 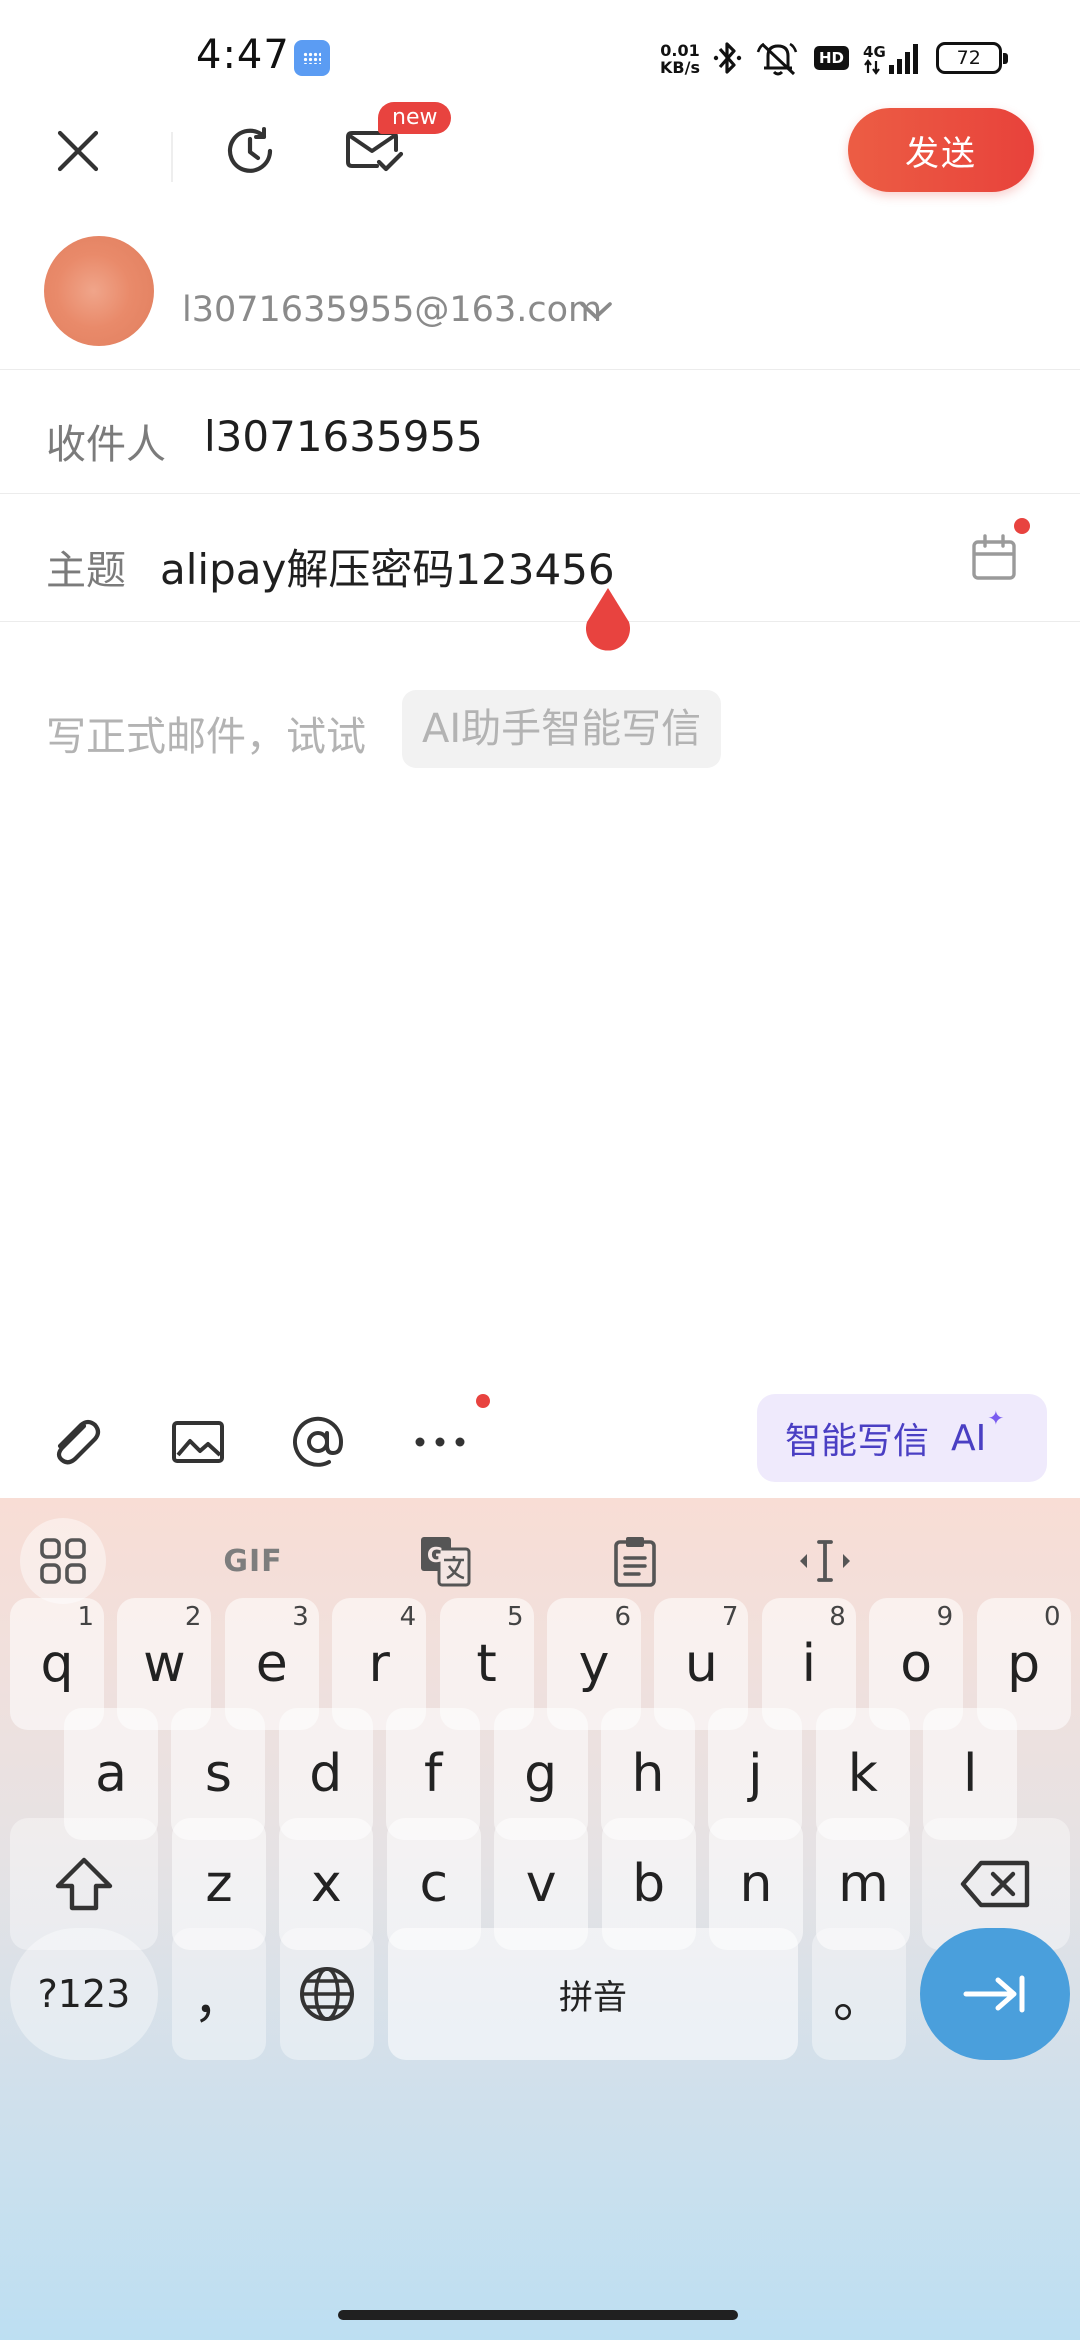 I want to click on translate-icon: G, so click(x=446, y=1562).